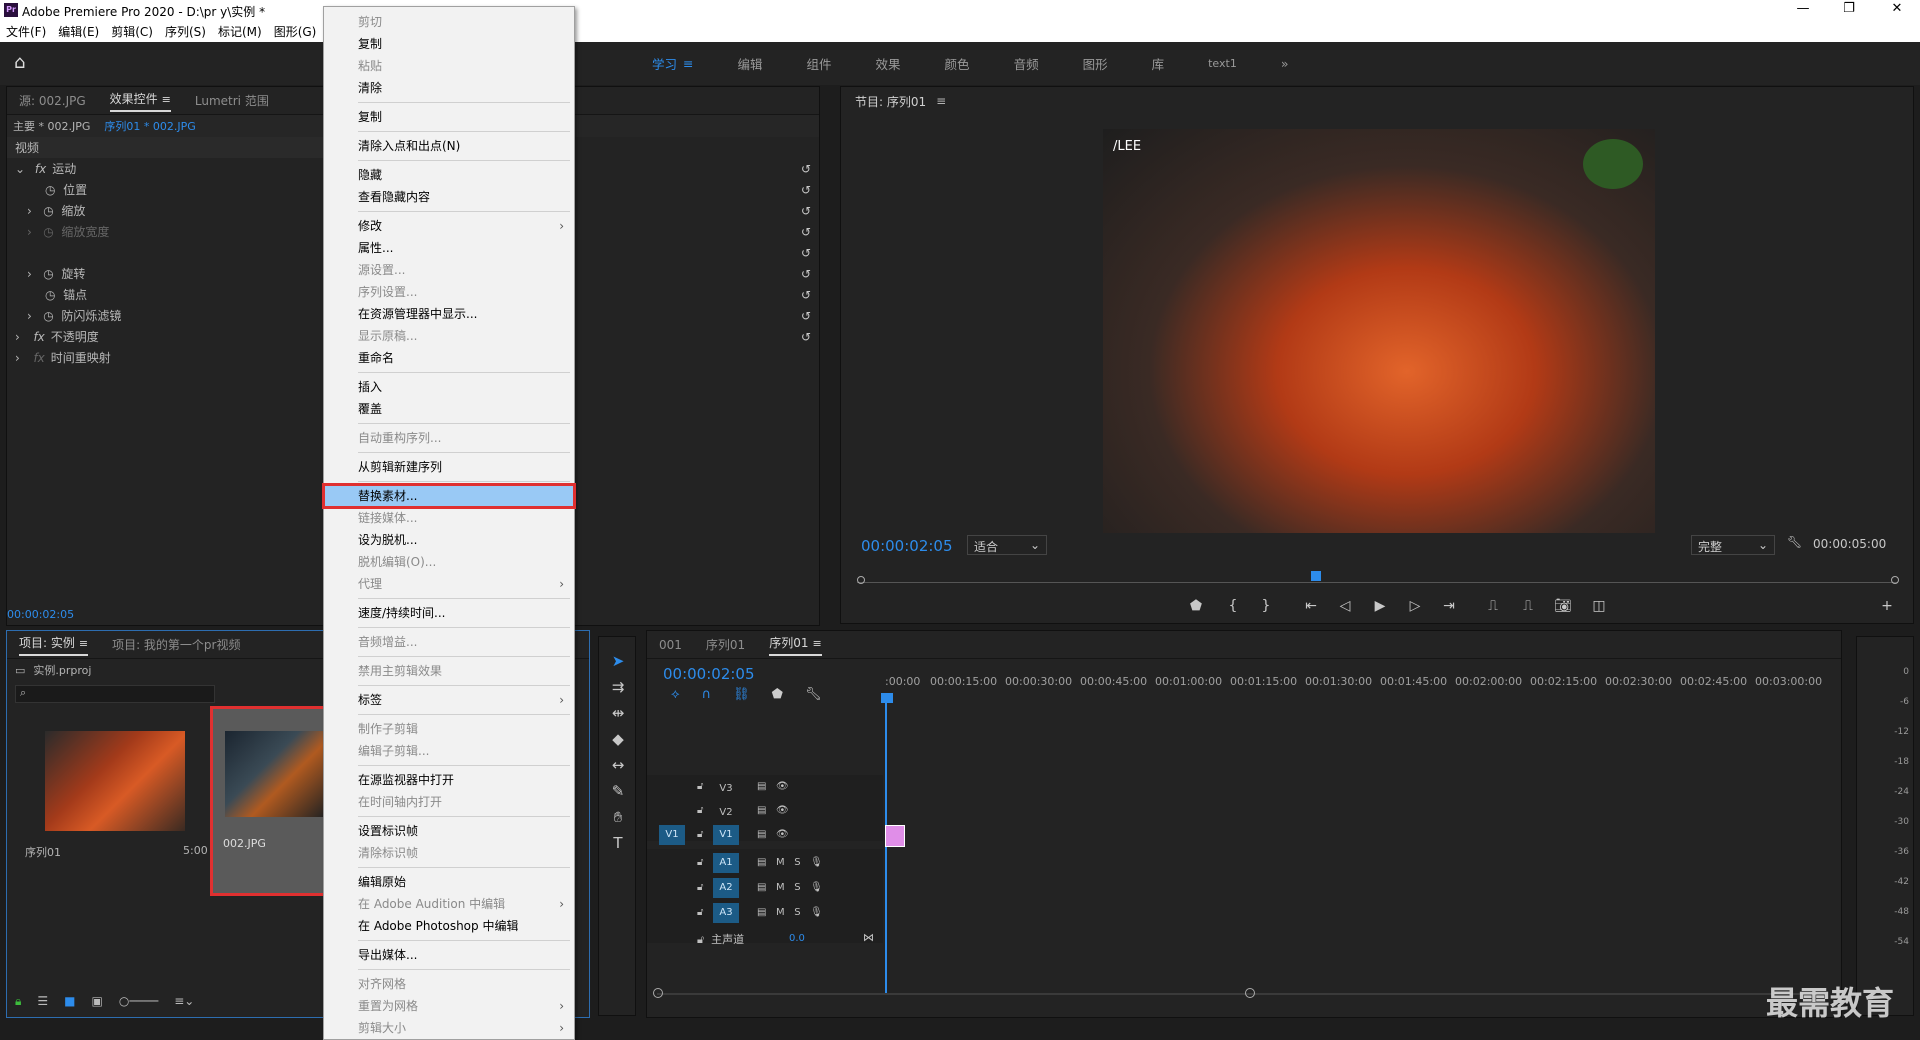  What do you see at coordinates (726, 913) in the screenshot?
I see `track-target-a3: A3` at bounding box center [726, 913].